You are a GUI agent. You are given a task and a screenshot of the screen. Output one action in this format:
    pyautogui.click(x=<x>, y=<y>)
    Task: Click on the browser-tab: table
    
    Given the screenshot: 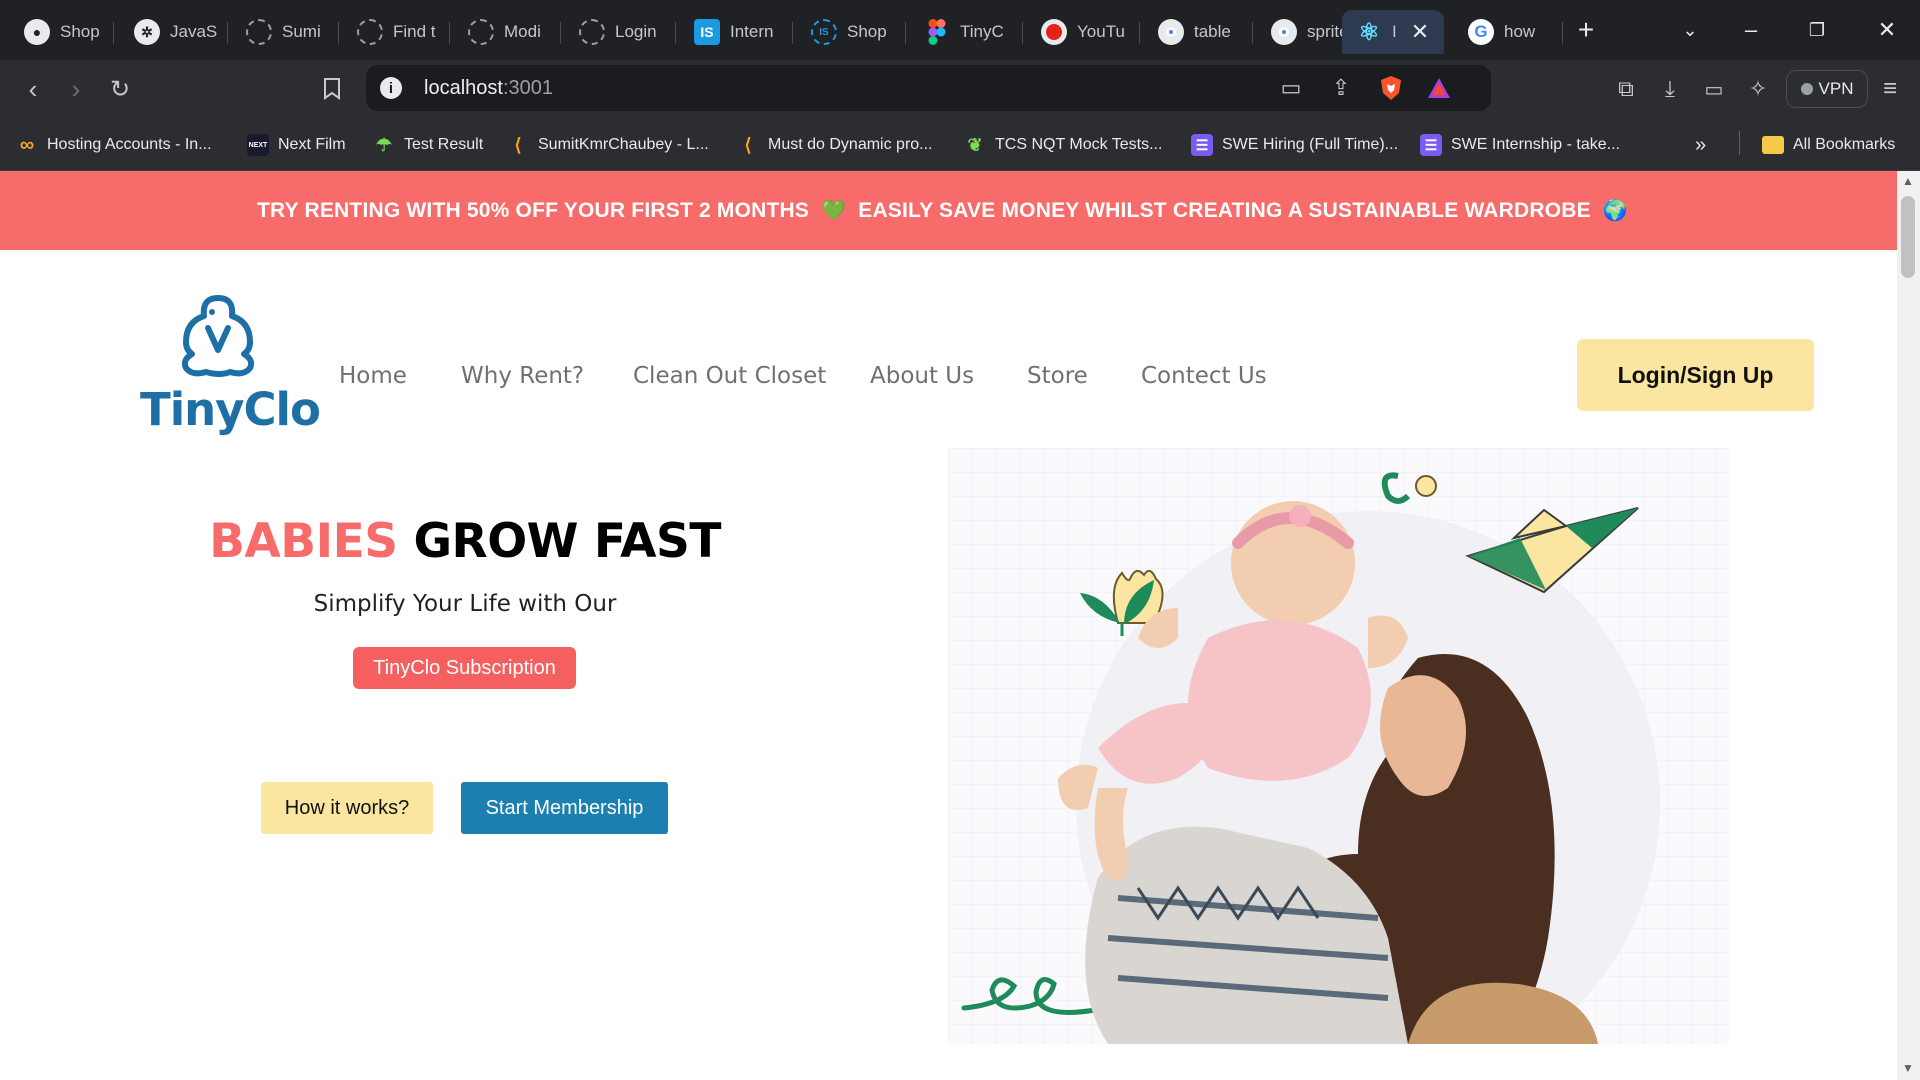 What is the action you would take?
    pyautogui.click(x=1195, y=32)
    